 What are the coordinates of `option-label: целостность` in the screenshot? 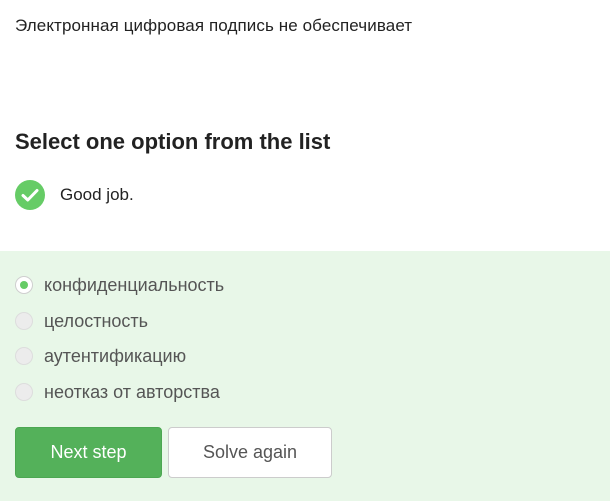 It's located at (96, 321).